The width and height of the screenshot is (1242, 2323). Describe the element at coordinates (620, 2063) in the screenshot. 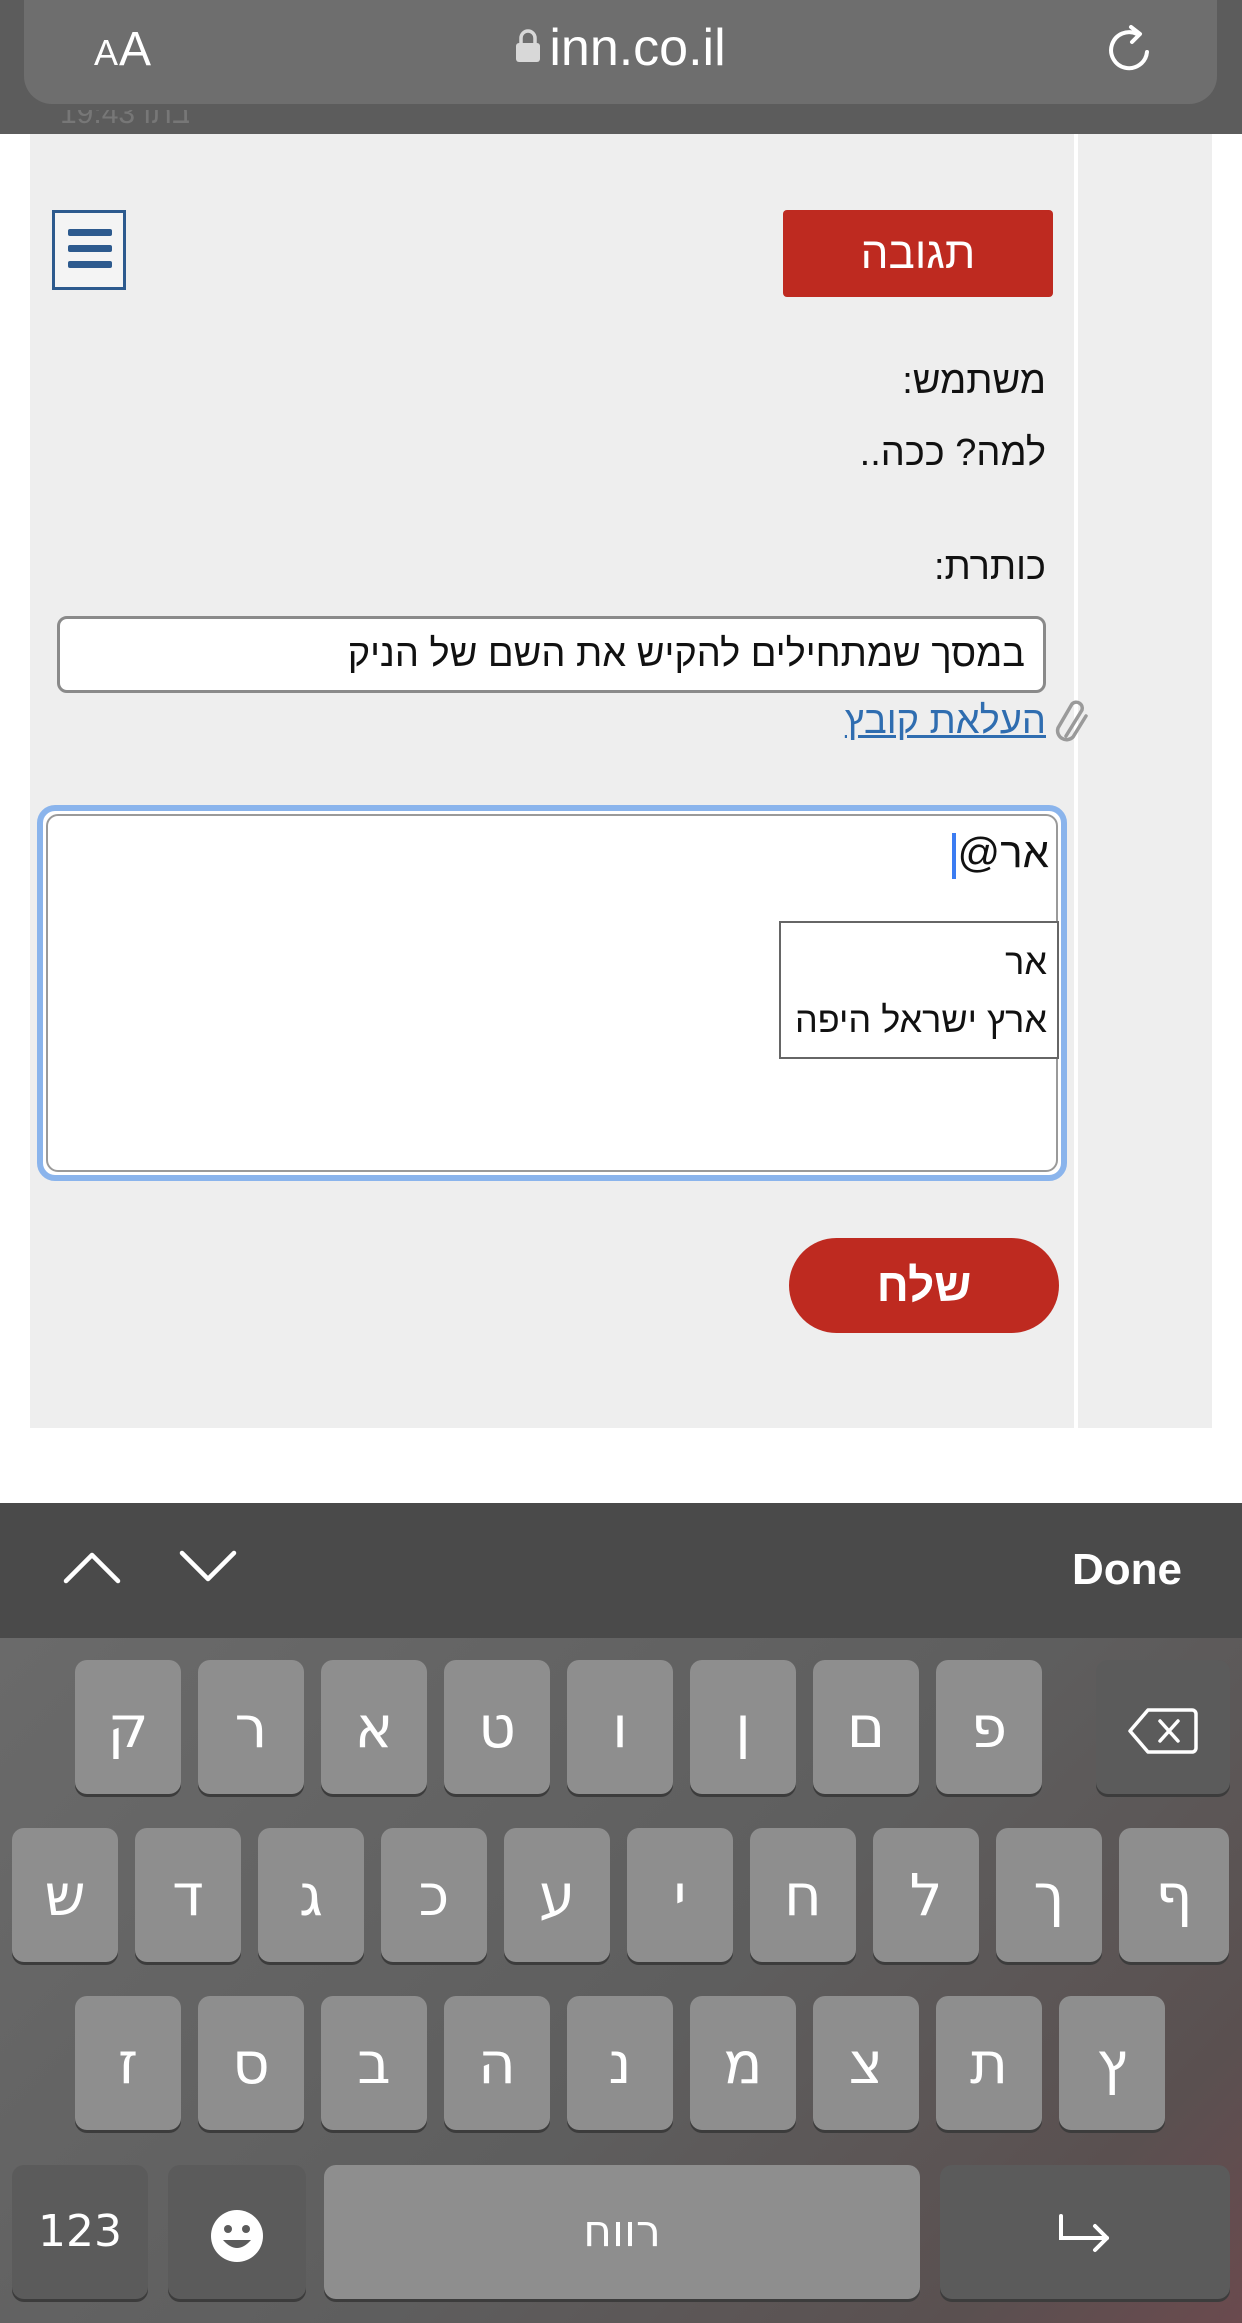

I see `key: נ` at that location.